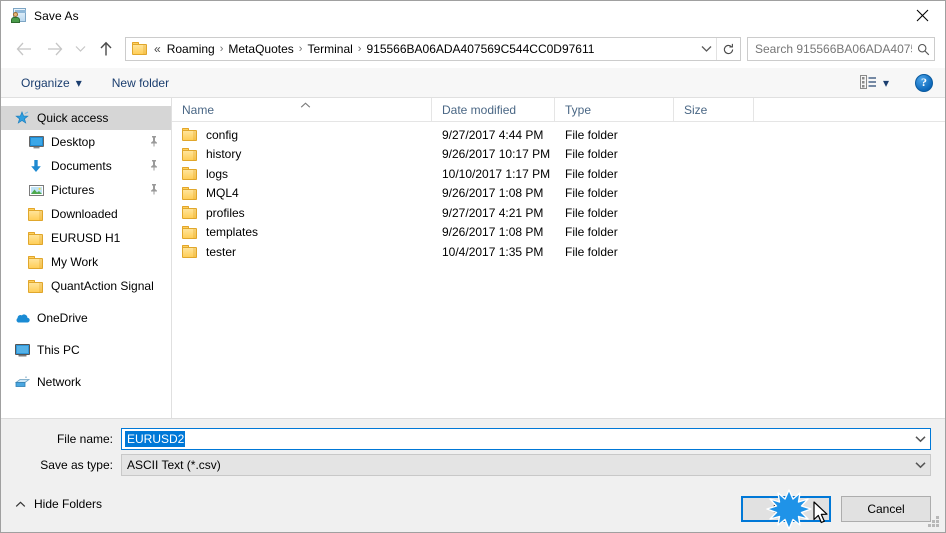  Describe the element at coordinates (526, 439) in the screenshot. I see `file-name-input: EURUSD2` at that location.